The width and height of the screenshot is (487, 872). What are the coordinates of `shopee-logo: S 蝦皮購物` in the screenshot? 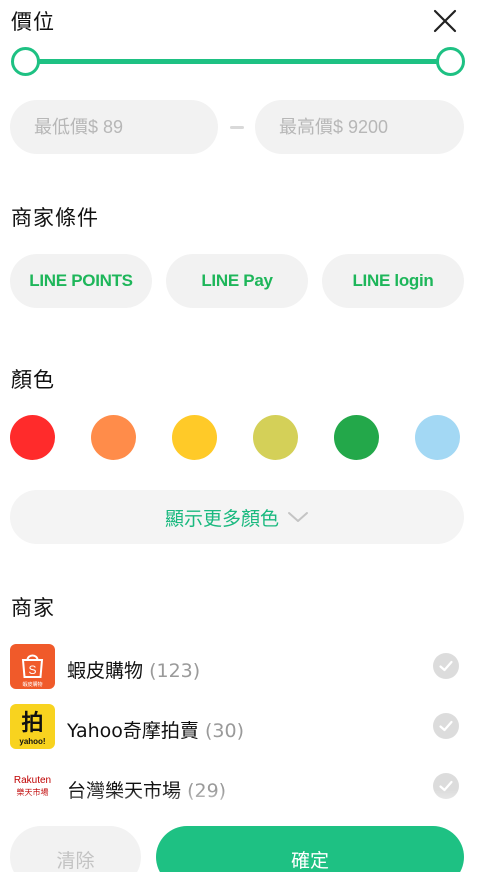 It's located at (32, 666).